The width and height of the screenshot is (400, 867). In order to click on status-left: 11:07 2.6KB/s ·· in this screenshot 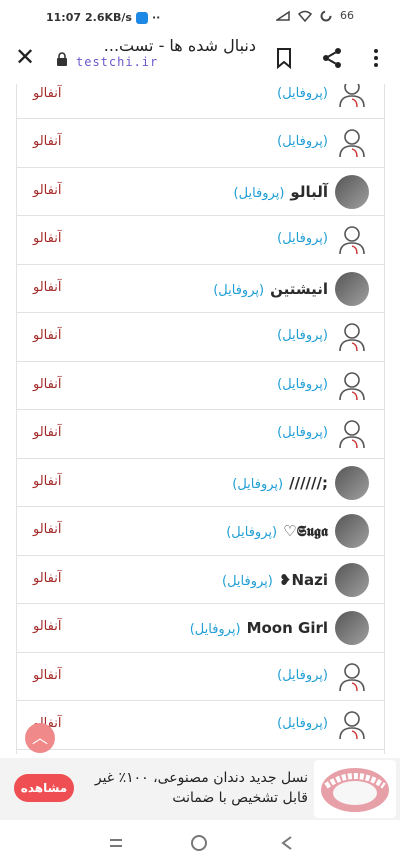, I will do `click(103, 17)`.